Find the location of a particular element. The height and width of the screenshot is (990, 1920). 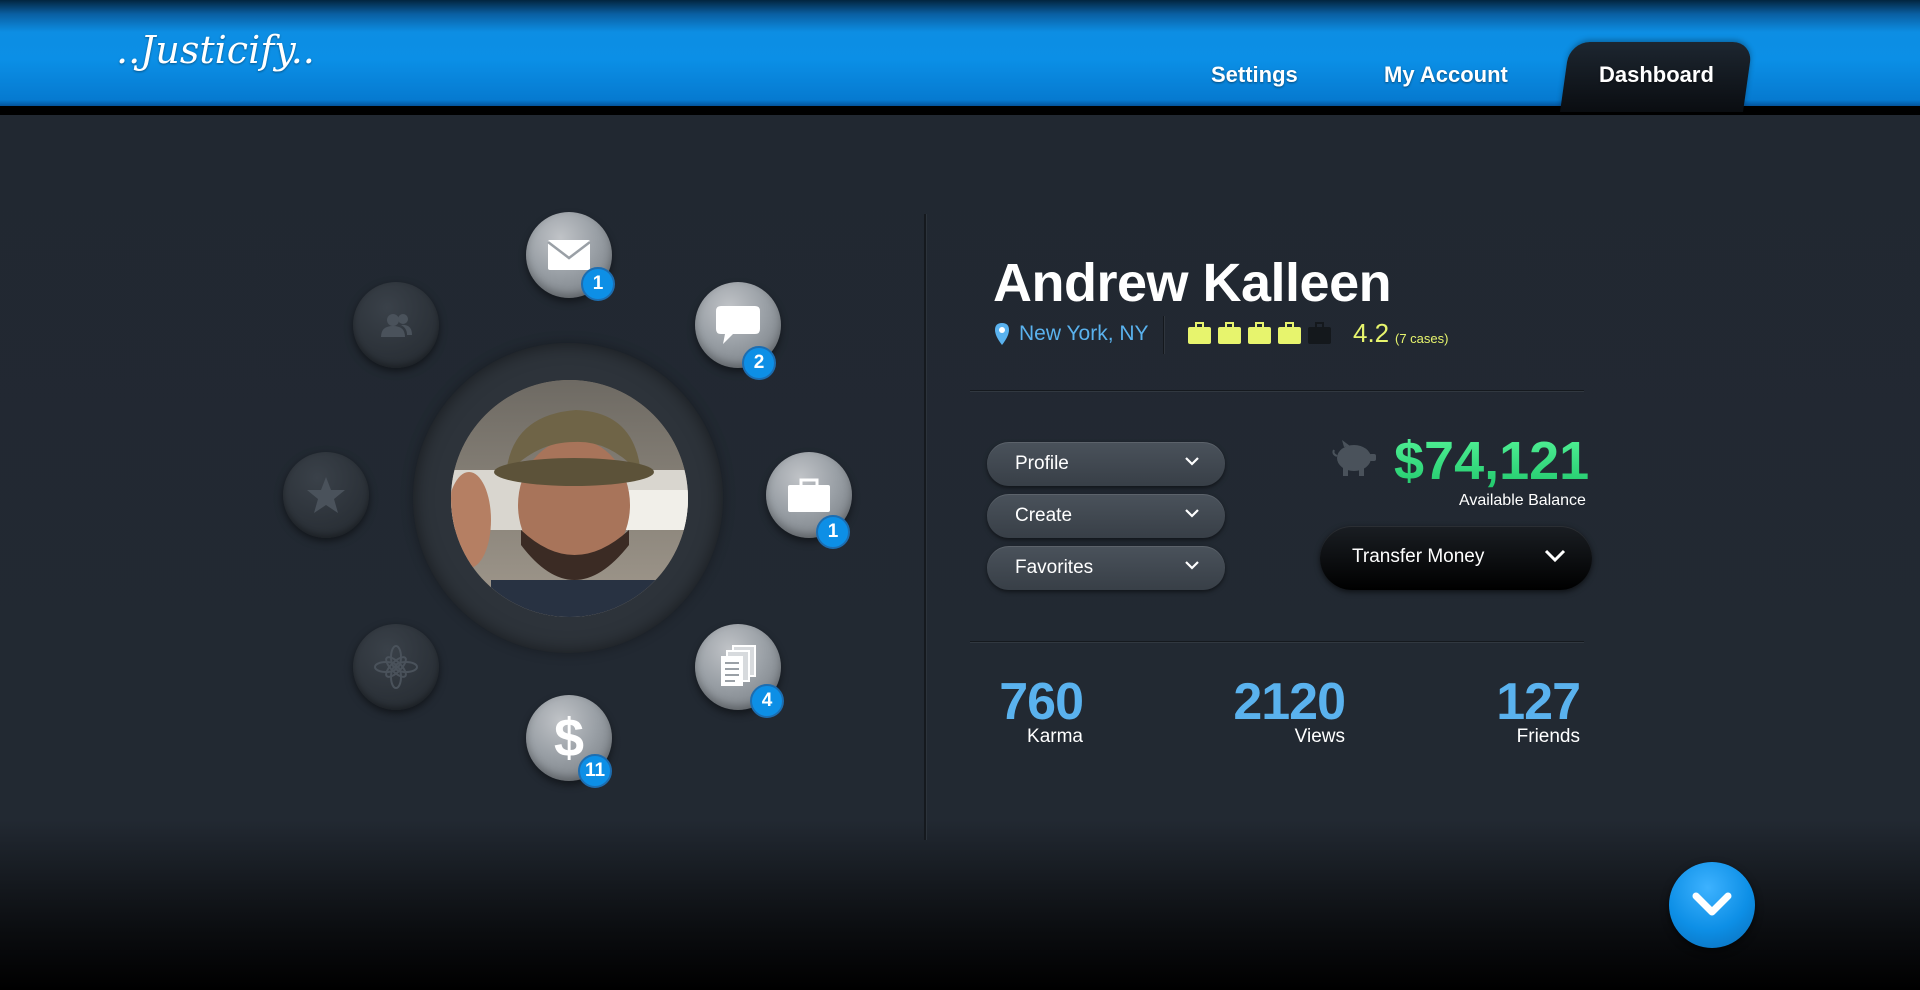

create-dropdown: Create is located at coordinates (1106, 516).